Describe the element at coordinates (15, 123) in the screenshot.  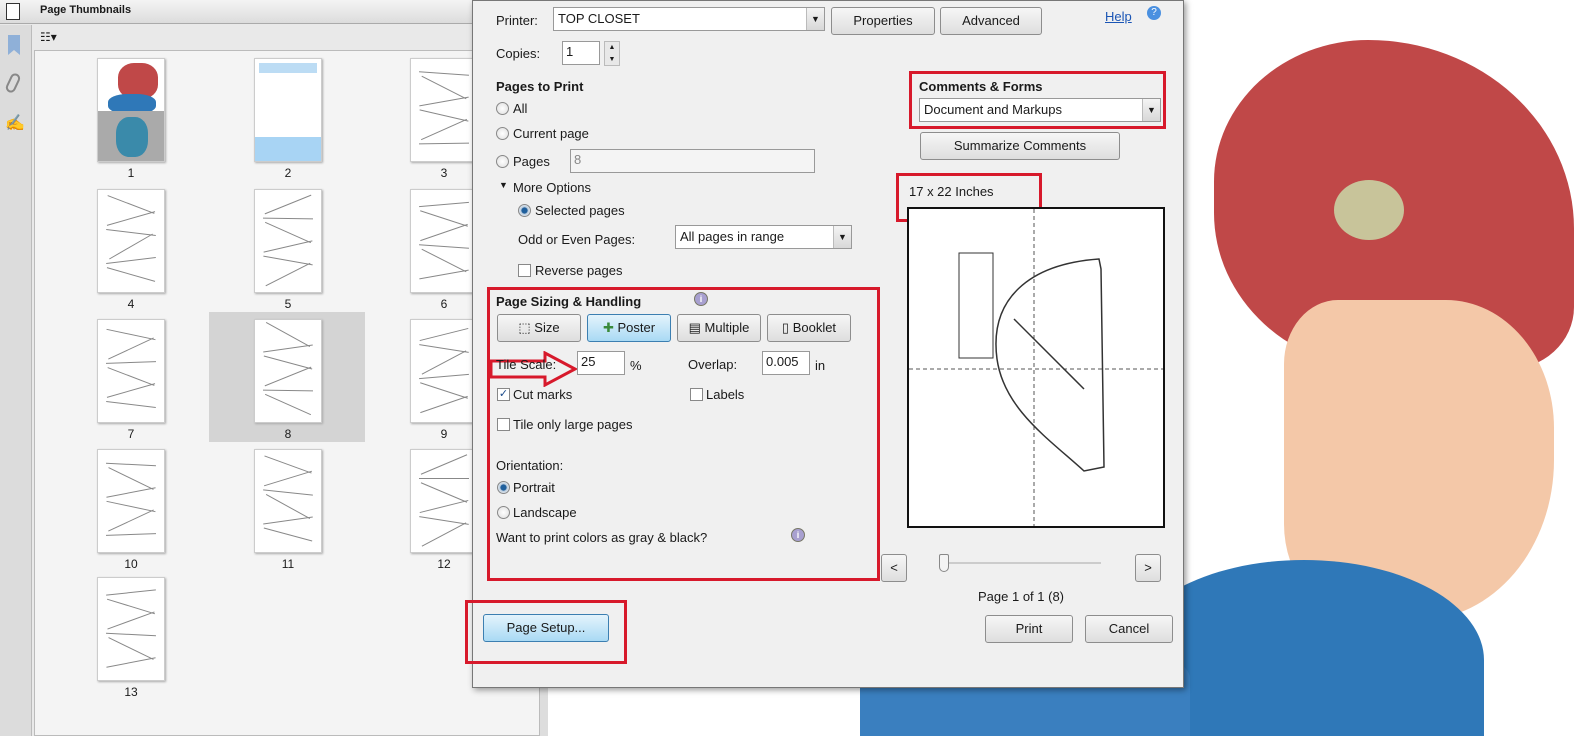
I see `signature-icon: ✍` at that location.